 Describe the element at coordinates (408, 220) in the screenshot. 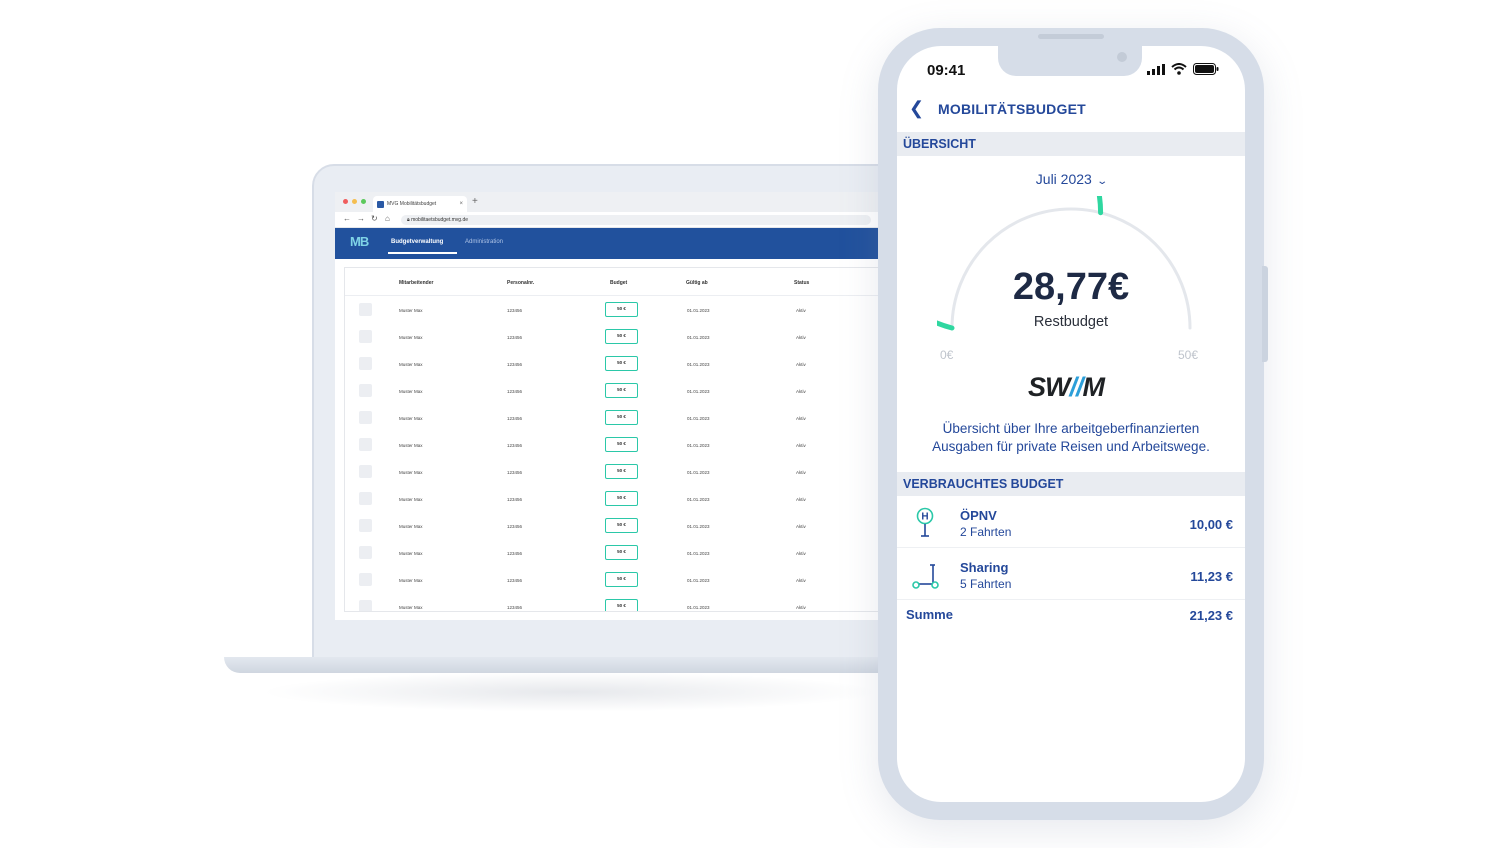

I see `lock-icon: 🔒︎` at that location.